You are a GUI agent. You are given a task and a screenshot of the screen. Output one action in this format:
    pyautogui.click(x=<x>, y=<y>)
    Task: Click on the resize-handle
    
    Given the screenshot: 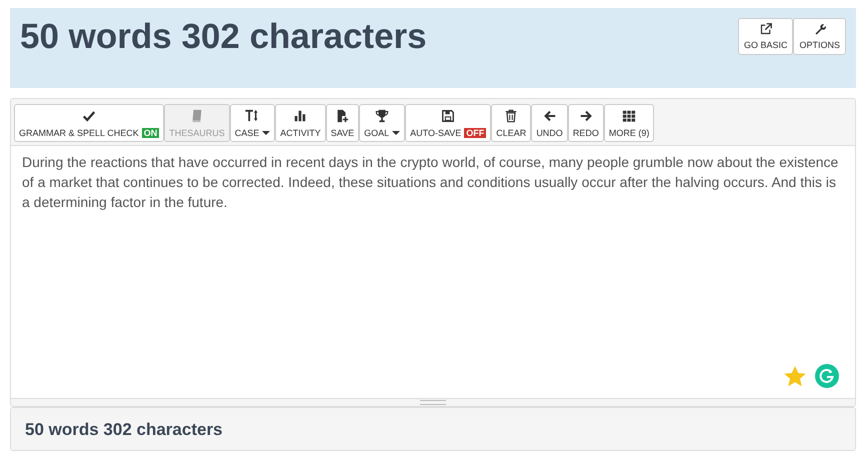 What is the action you would take?
    pyautogui.click(x=433, y=402)
    